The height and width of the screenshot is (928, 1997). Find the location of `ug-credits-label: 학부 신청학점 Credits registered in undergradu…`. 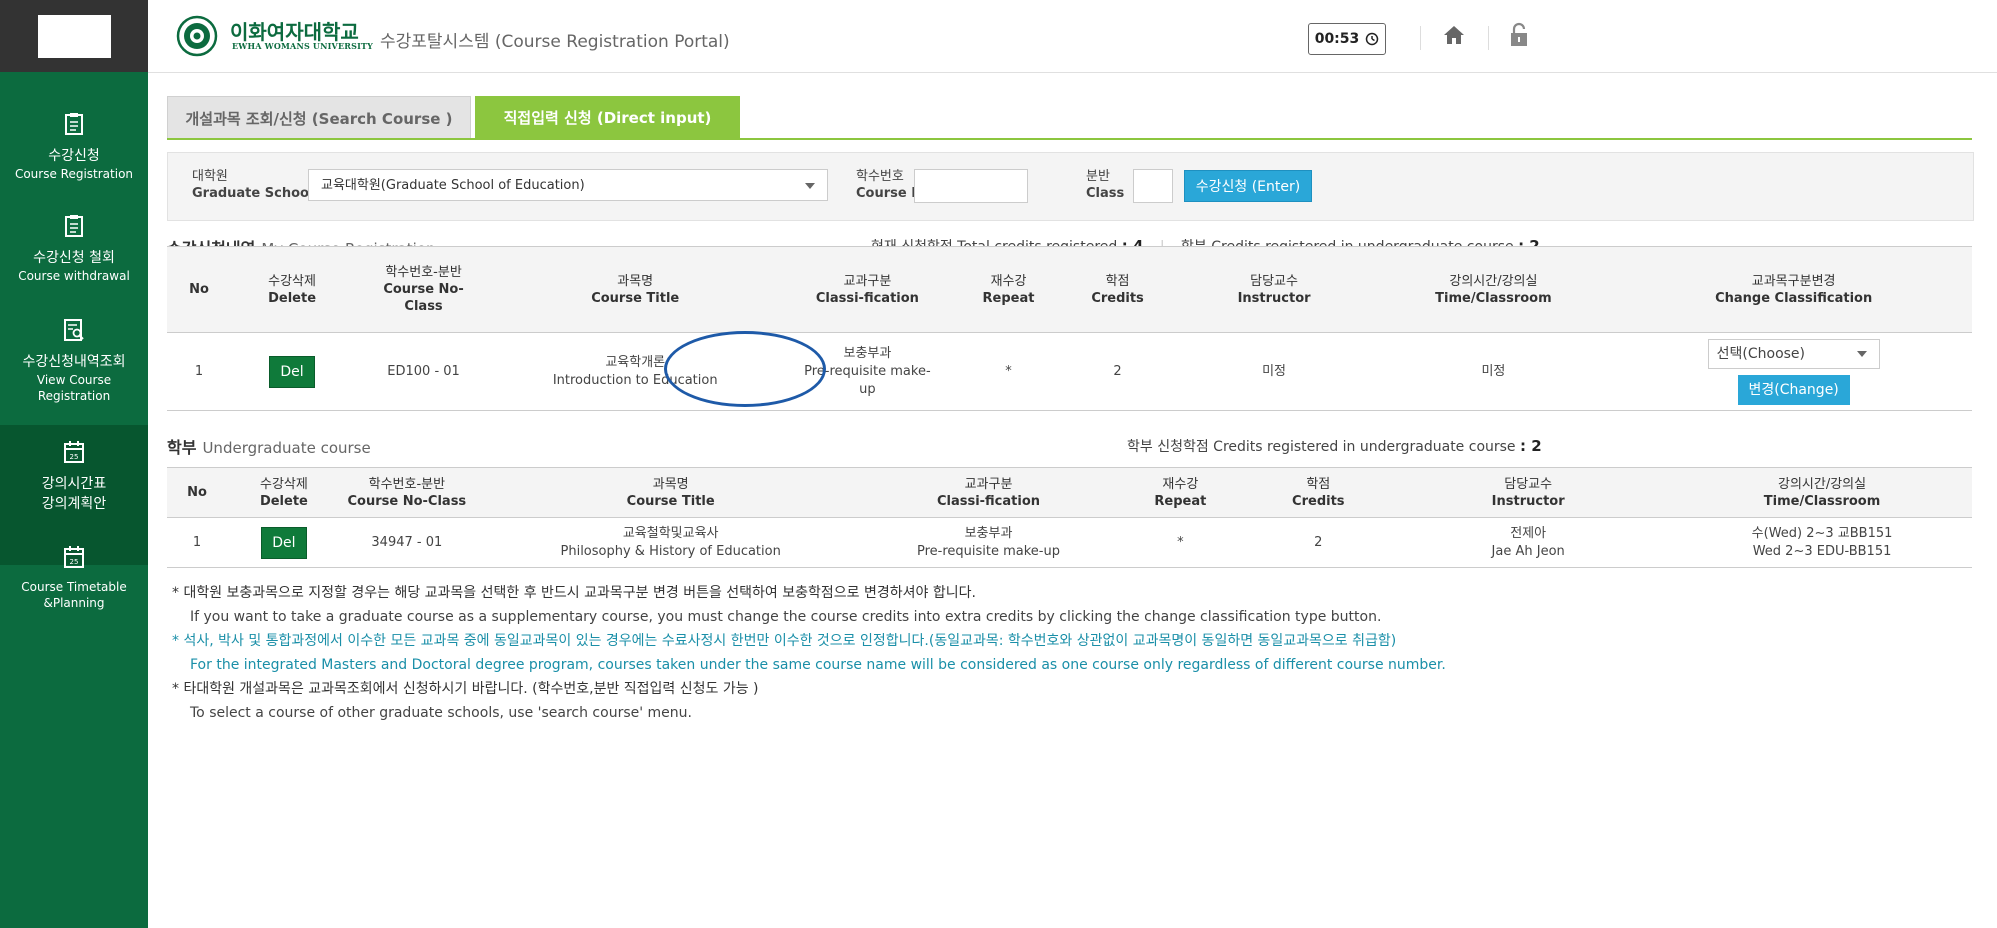

ug-credits-label: 학부 신청학점 Credits registered in undergradu… is located at coordinates (1321, 447).